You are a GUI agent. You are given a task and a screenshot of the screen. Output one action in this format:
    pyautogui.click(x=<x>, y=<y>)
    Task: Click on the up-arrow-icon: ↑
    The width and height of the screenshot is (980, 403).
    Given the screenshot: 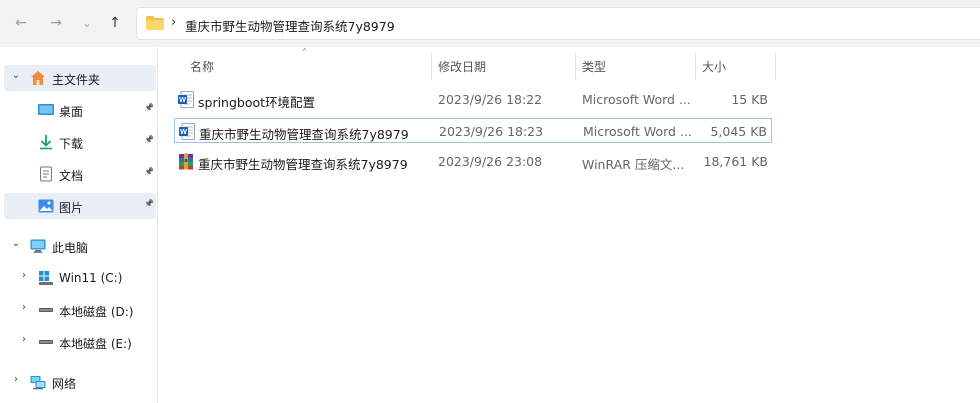 What is the action you would take?
    pyautogui.click(x=115, y=23)
    